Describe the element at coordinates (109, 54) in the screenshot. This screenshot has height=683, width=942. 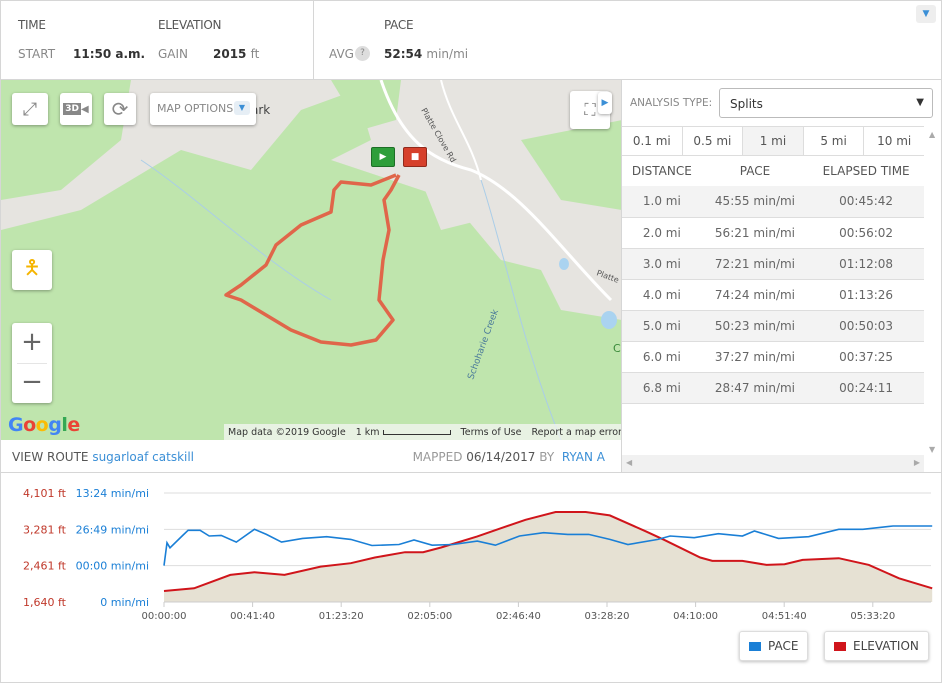
I see `start-value: 11:50 a.m.` at that location.